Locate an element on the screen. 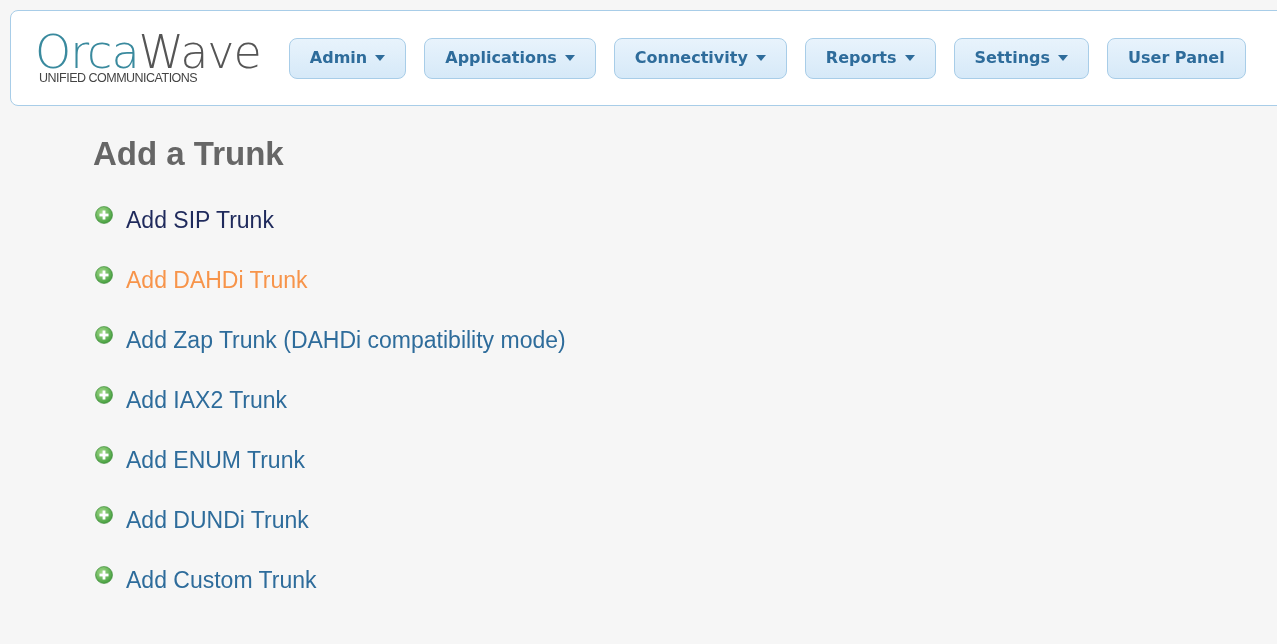 The height and width of the screenshot is (644, 1277). logo-tagline: UNIFIED COMMUNICATIONS is located at coordinates (119, 78).